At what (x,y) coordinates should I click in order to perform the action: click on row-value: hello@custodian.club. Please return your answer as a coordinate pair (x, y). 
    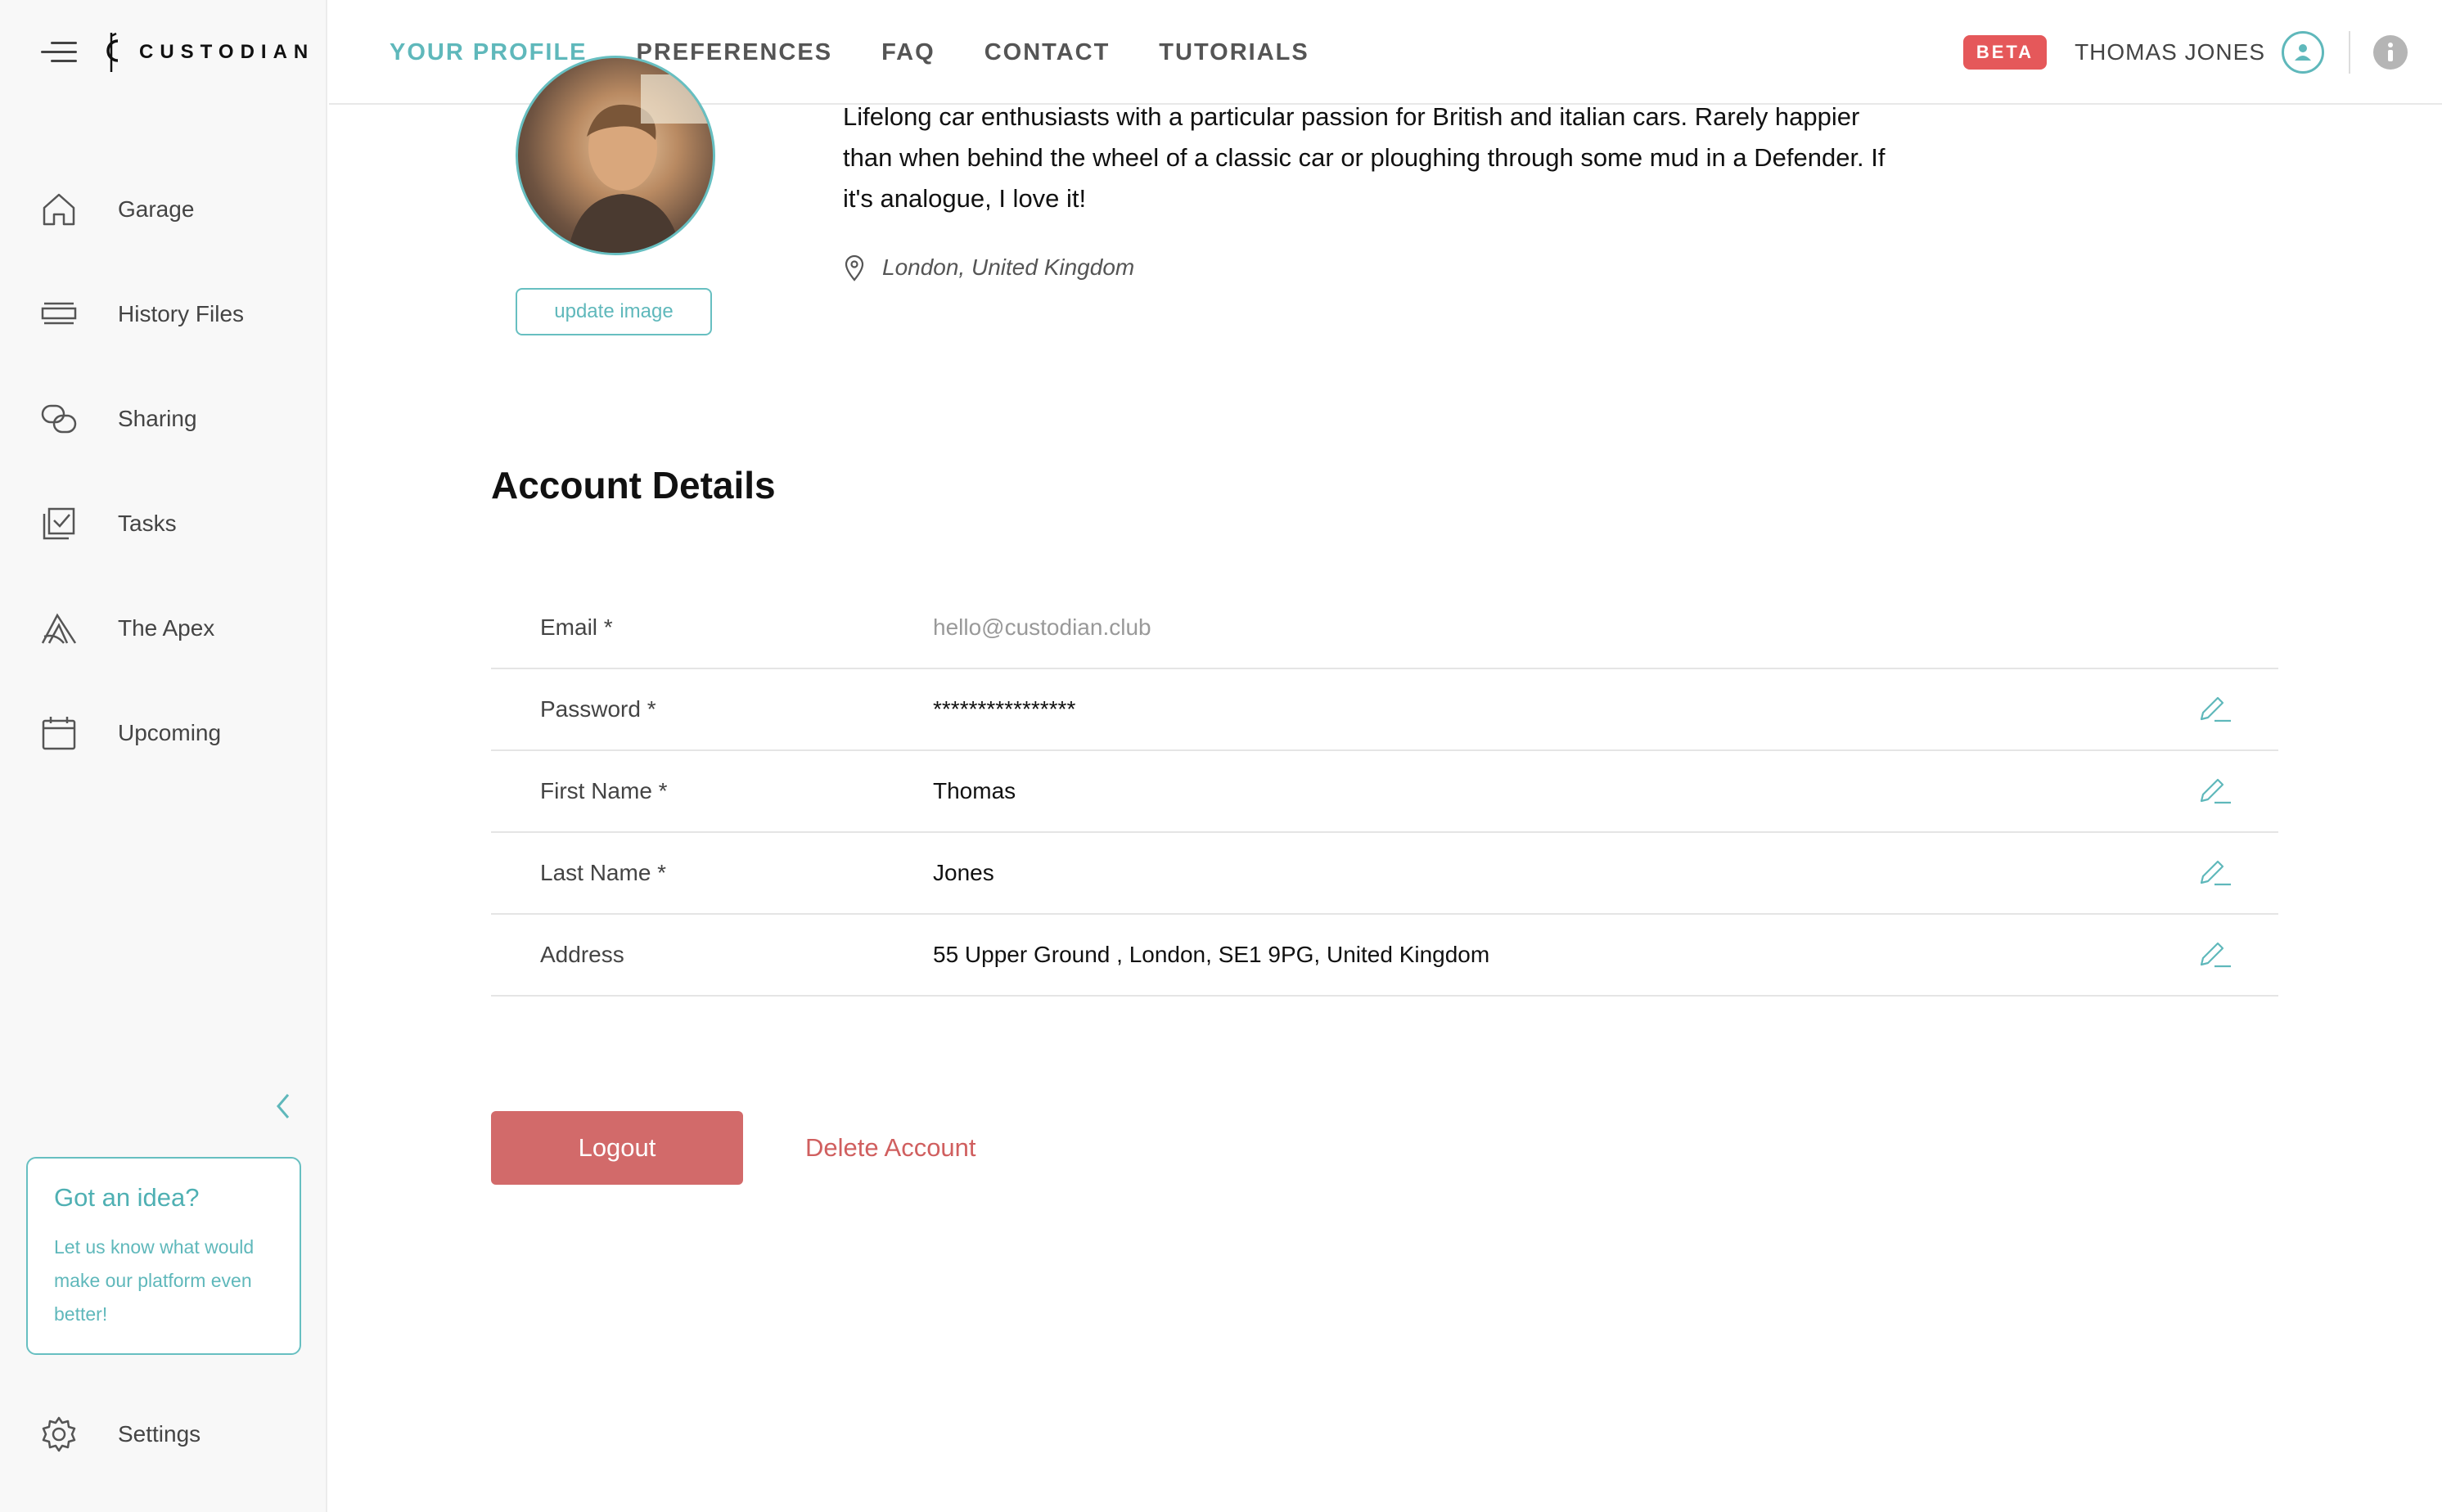
    Looking at the image, I should click on (1042, 627).